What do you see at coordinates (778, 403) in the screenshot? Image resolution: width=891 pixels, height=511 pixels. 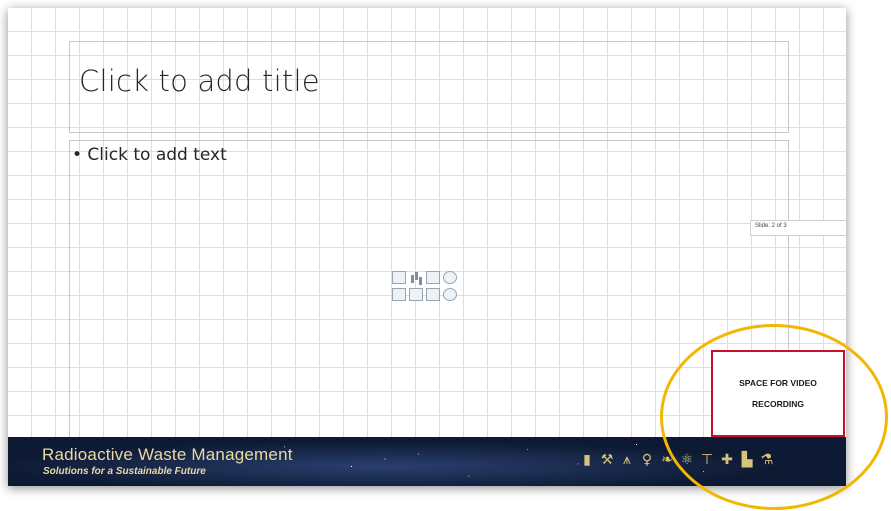 I see `video-note-line2: RECORDING` at bounding box center [778, 403].